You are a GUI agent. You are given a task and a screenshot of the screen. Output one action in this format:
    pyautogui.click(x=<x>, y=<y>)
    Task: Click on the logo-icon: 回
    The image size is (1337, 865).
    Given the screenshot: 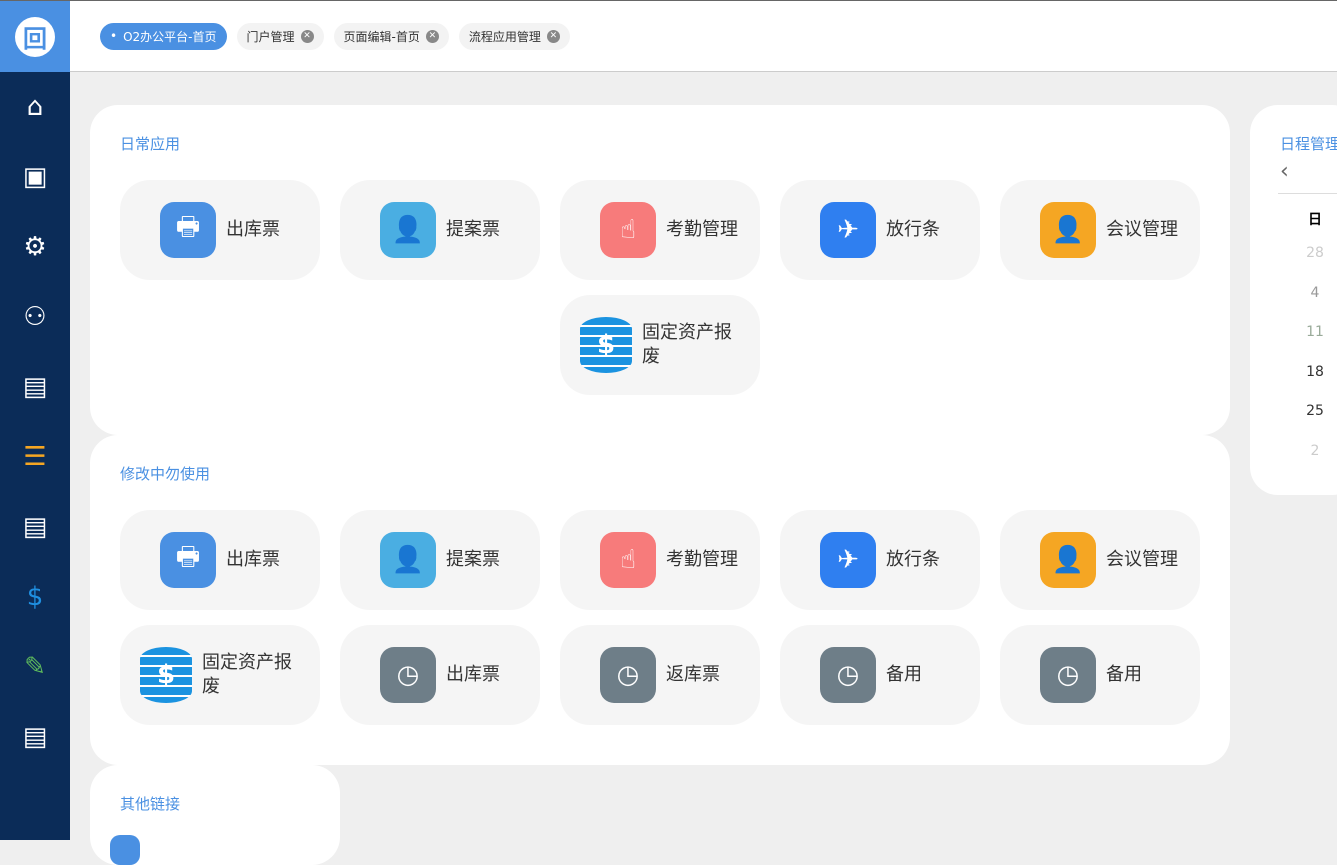 What is the action you would take?
    pyautogui.click(x=35, y=36)
    